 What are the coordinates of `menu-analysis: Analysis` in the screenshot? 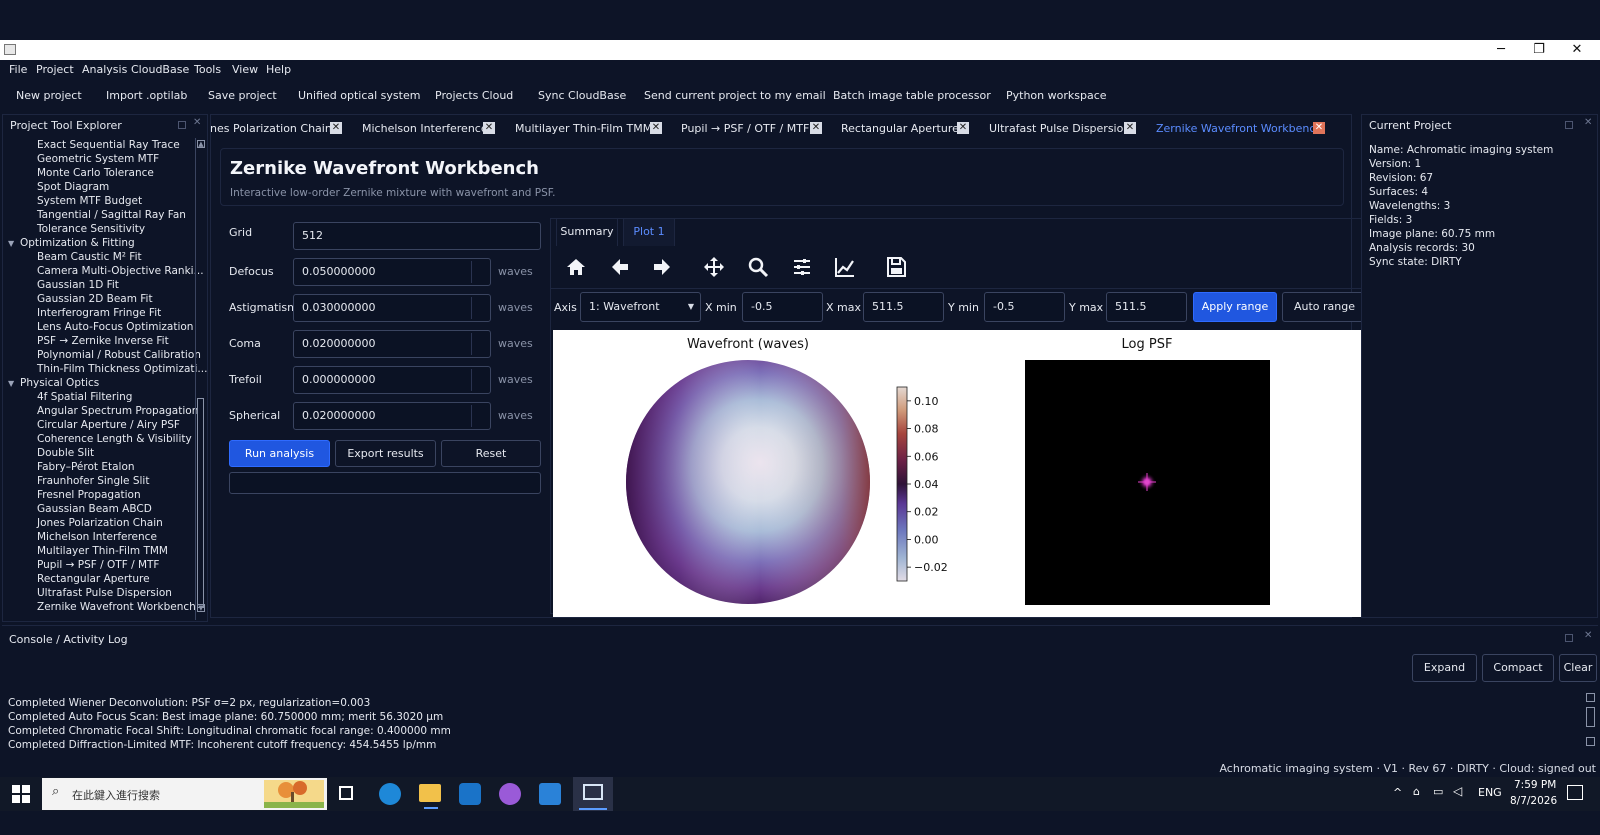 It's located at (104, 69).